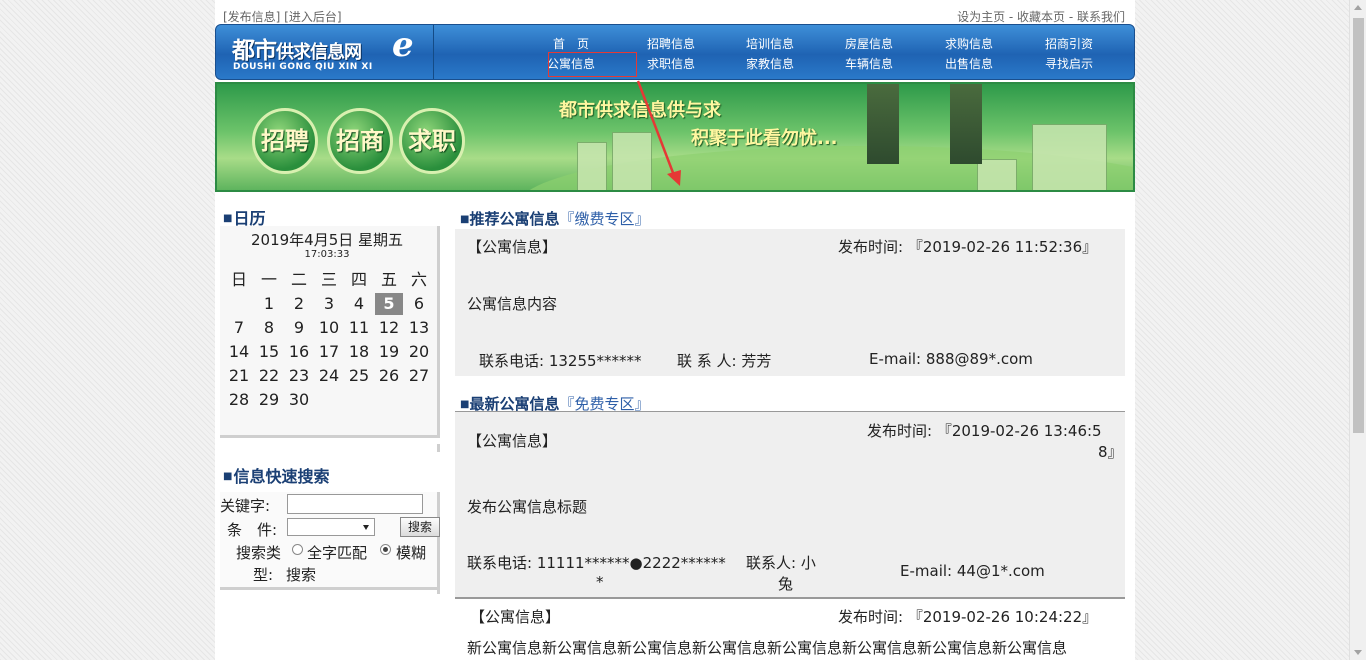  What do you see at coordinates (592, 64) in the screenshot?
I see `nav-selected-highlight` at bounding box center [592, 64].